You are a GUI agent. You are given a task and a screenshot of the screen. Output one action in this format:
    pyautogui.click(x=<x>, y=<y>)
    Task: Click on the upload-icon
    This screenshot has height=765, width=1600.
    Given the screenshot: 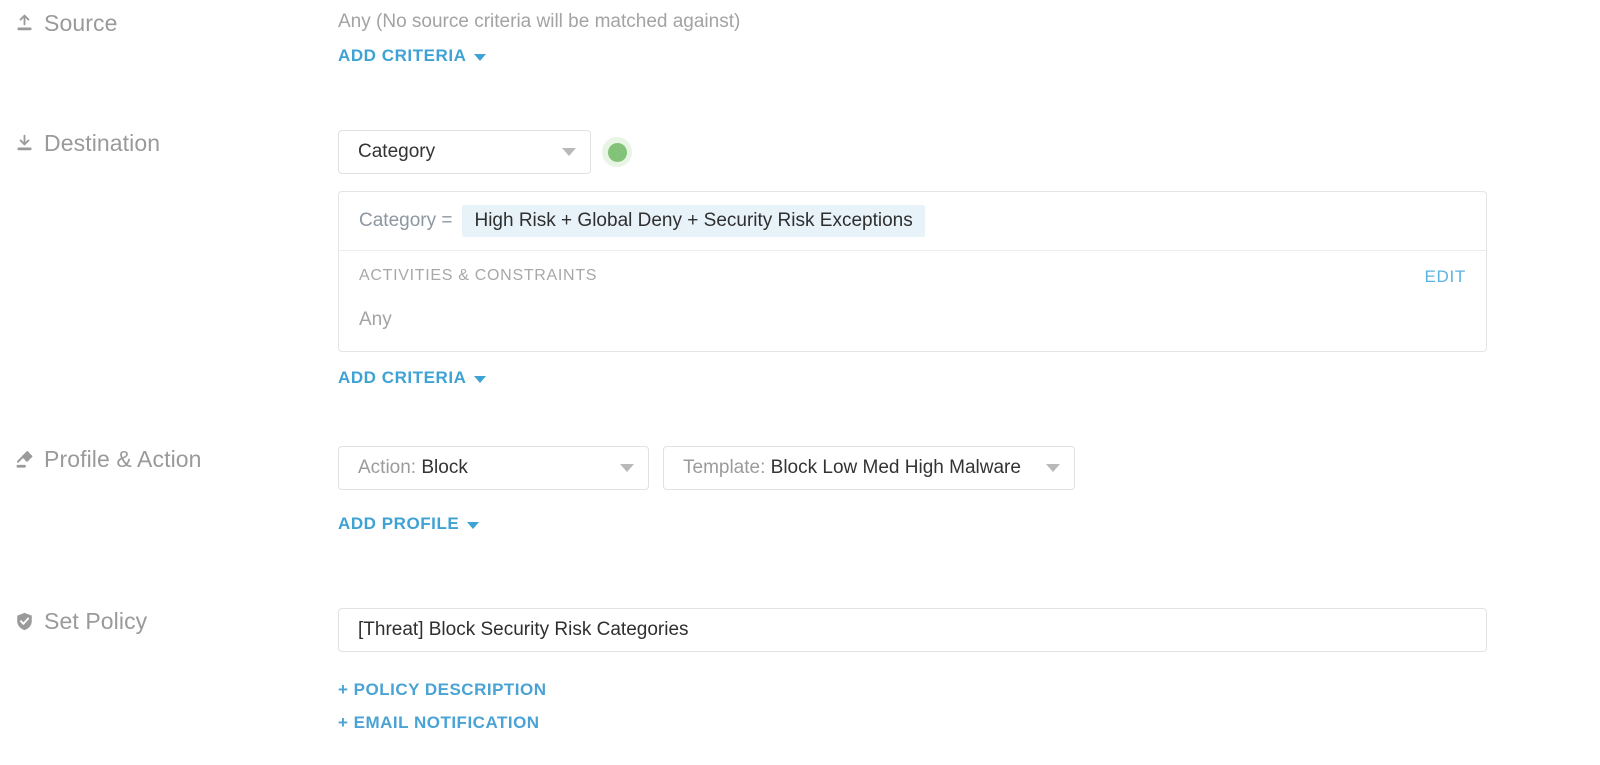 What is the action you would take?
    pyautogui.click(x=24, y=23)
    